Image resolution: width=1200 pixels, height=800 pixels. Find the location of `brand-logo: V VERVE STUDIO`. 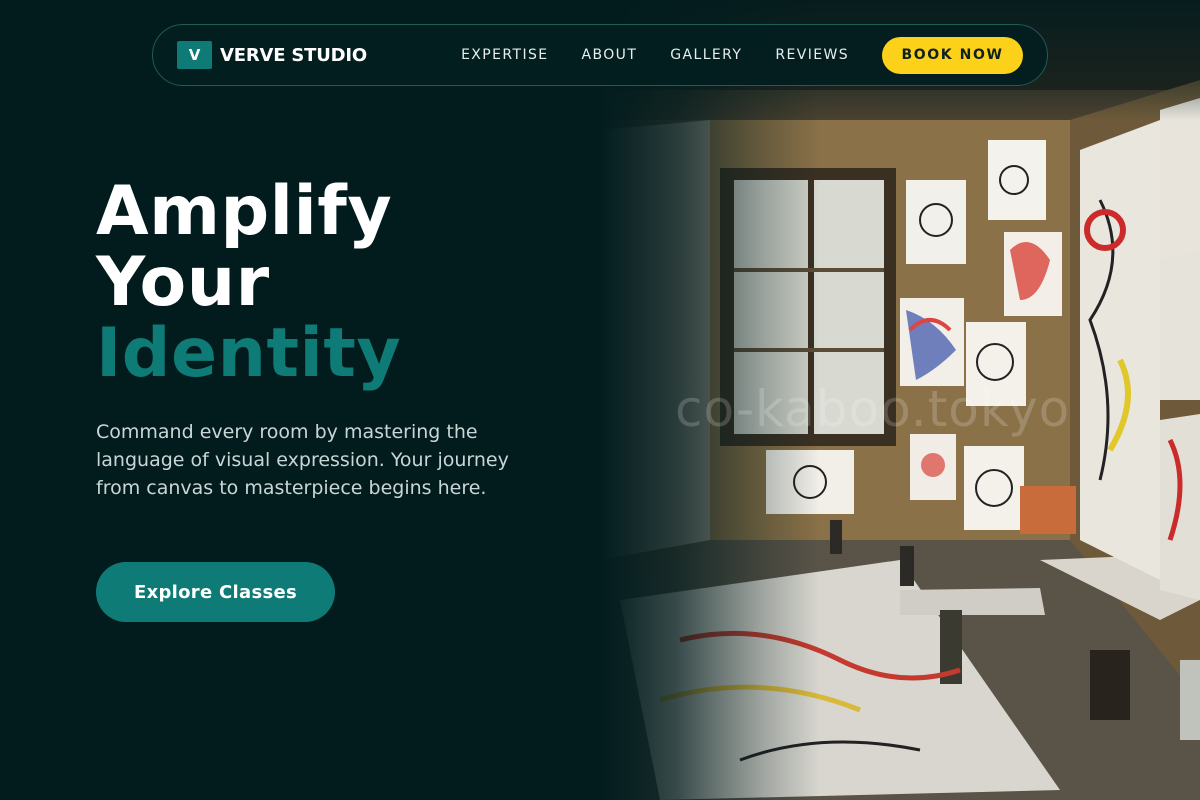

brand-logo: V VERVE STUDIO is located at coordinates (272, 55).